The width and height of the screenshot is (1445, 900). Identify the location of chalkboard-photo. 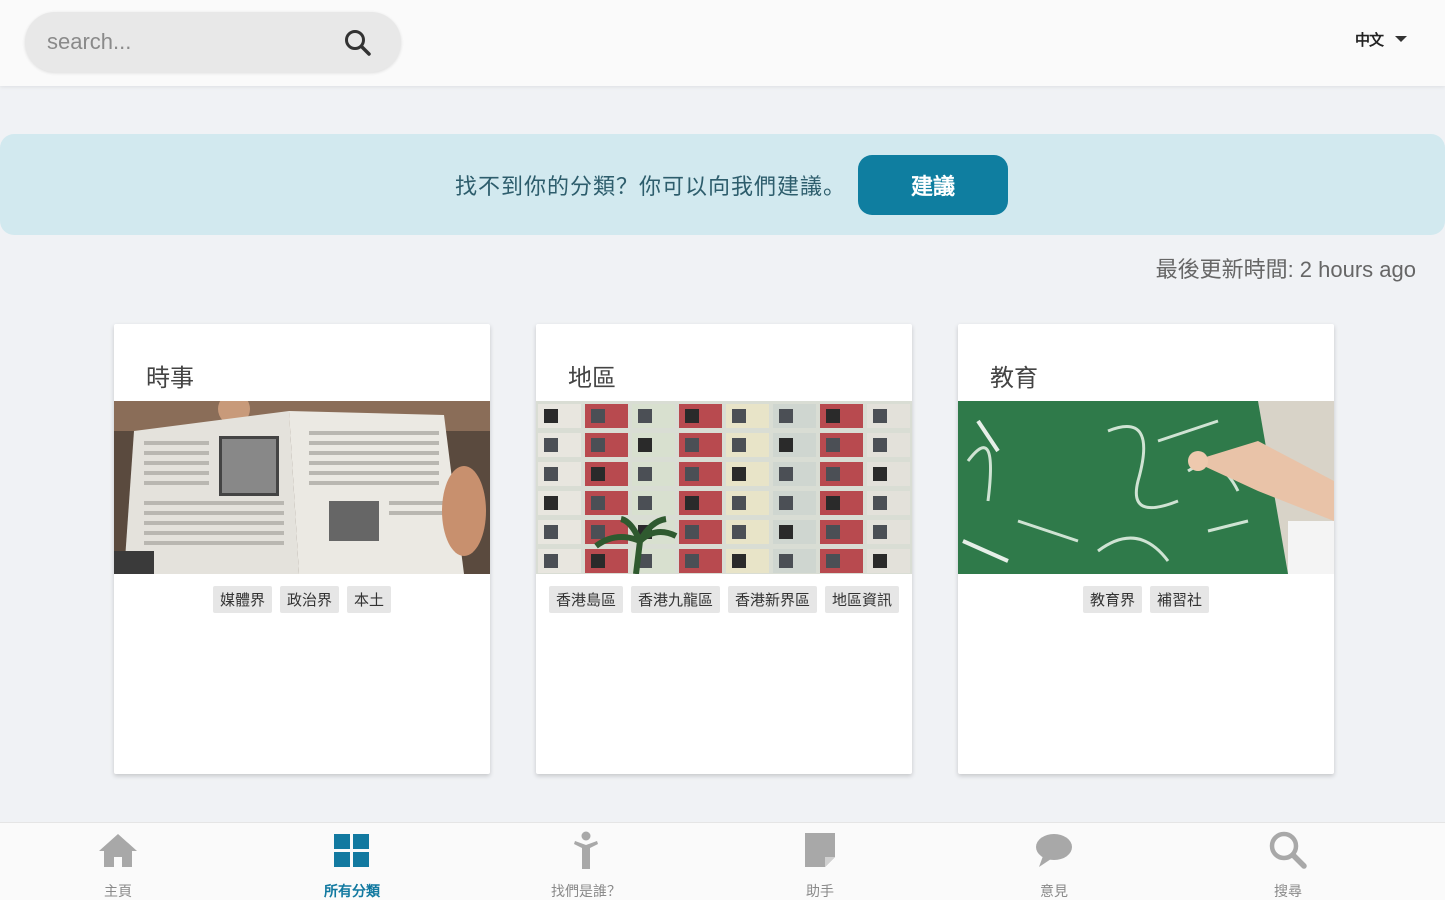
(1146, 487).